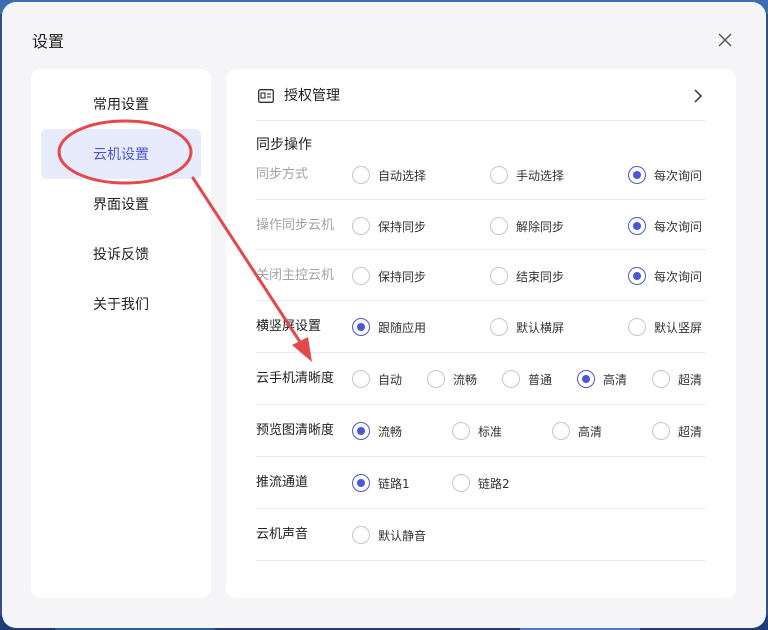 Image resolution: width=768 pixels, height=630 pixels. Describe the element at coordinates (282, 534) in the screenshot. I see `setting-label: 云机声音` at that location.